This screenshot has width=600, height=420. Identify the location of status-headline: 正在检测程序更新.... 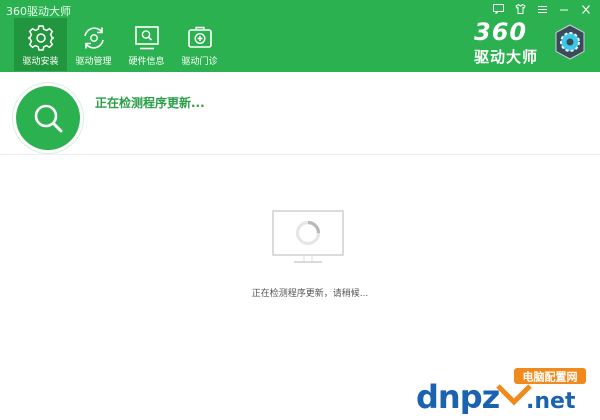
(150, 103).